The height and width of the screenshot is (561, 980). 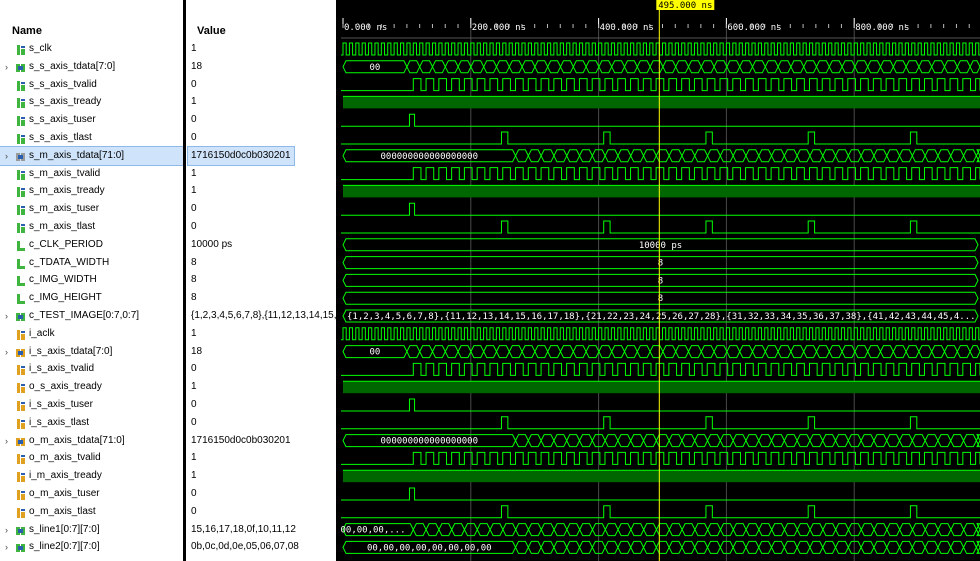 What do you see at coordinates (261, 547) in the screenshot?
I see `signal-value-row: 0b,0c,0d,0e,05,06,07,08` at bounding box center [261, 547].